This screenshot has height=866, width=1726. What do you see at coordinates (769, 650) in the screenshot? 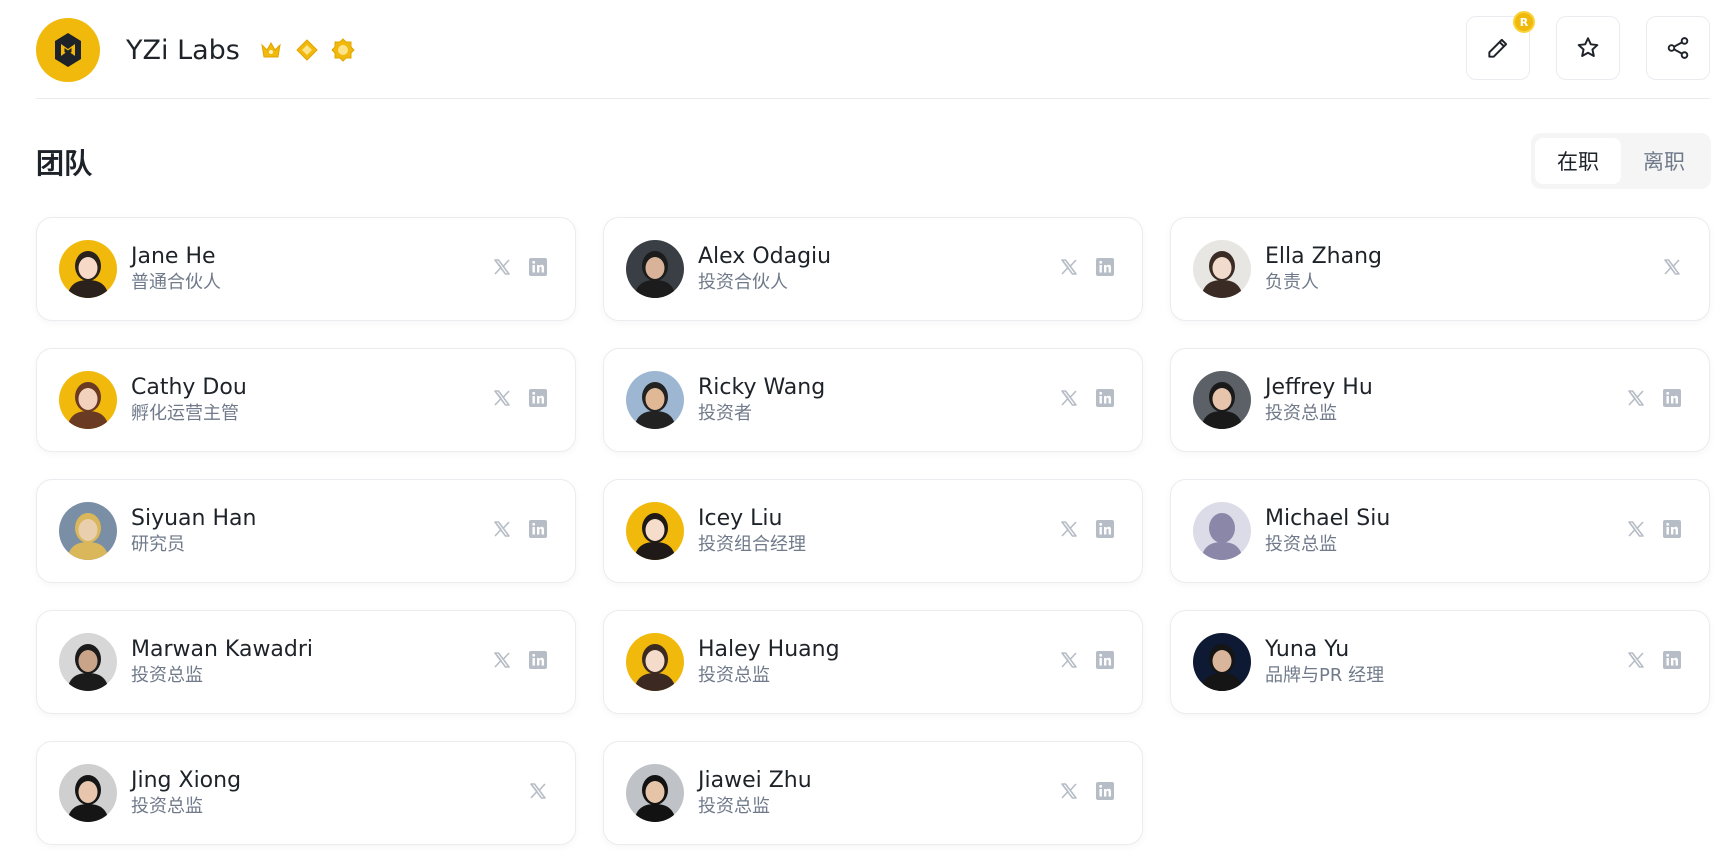
I see `member-name: Haley Huang` at bounding box center [769, 650].